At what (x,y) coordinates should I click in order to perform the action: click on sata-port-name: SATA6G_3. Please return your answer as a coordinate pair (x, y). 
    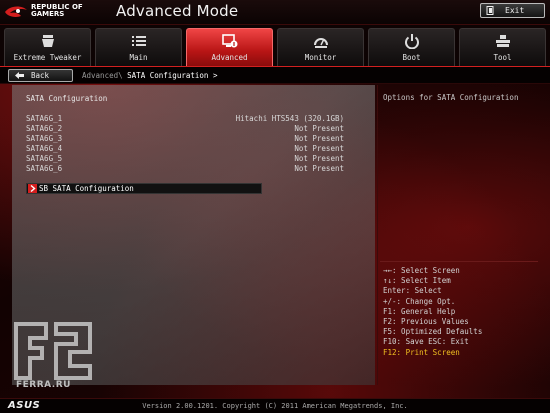
    Looking at the image, I should click on (44, 138).